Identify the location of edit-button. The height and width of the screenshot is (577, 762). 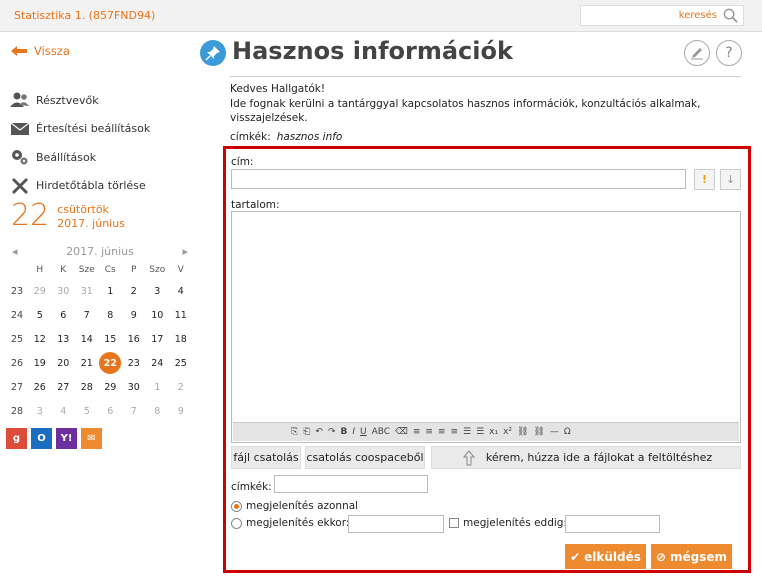
(697, 53).